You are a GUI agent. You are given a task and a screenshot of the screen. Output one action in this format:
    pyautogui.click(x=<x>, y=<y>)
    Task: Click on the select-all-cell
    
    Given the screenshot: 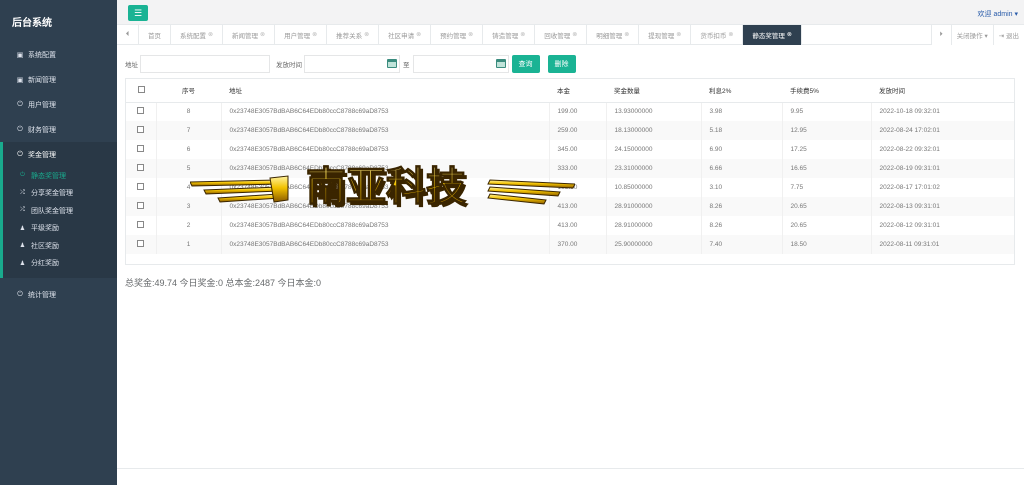 What is the action you would take?
    pyautogui.click(x=141, y=91)
    